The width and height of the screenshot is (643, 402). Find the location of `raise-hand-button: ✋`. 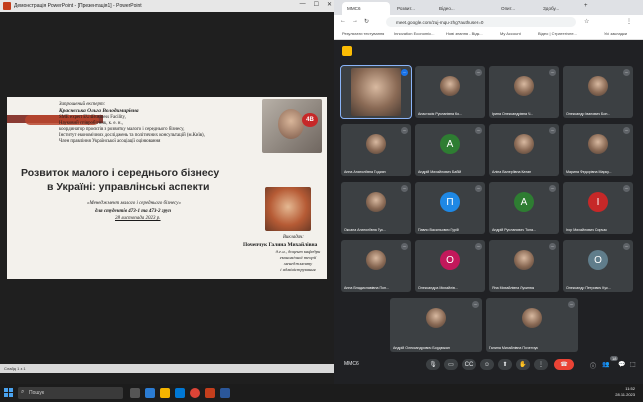

raise-hand-button: ✋ is located at coordinates (523, 364).